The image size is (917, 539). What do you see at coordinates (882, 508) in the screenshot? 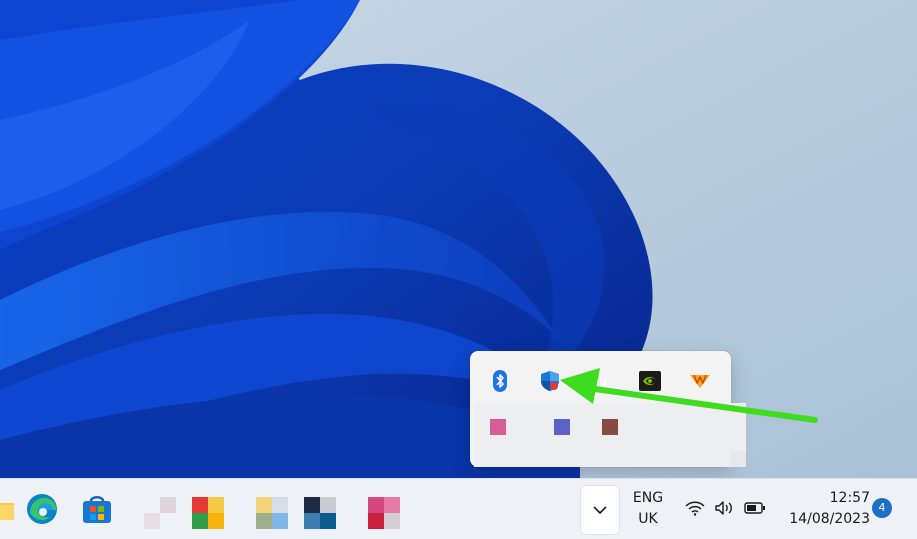
I see `notification-badge: 4` at bounding box center [882, 508].